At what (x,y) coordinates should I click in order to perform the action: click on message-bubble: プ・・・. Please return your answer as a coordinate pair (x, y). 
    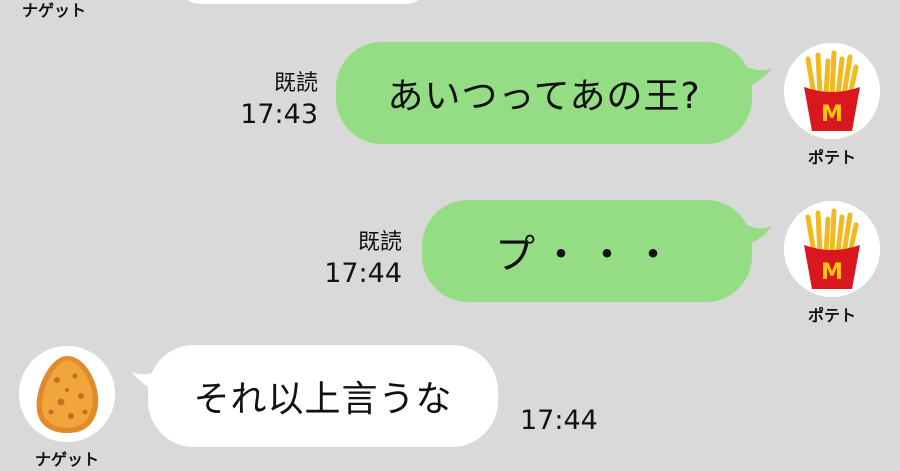
    Looking at the image, I should click on (587, 251).